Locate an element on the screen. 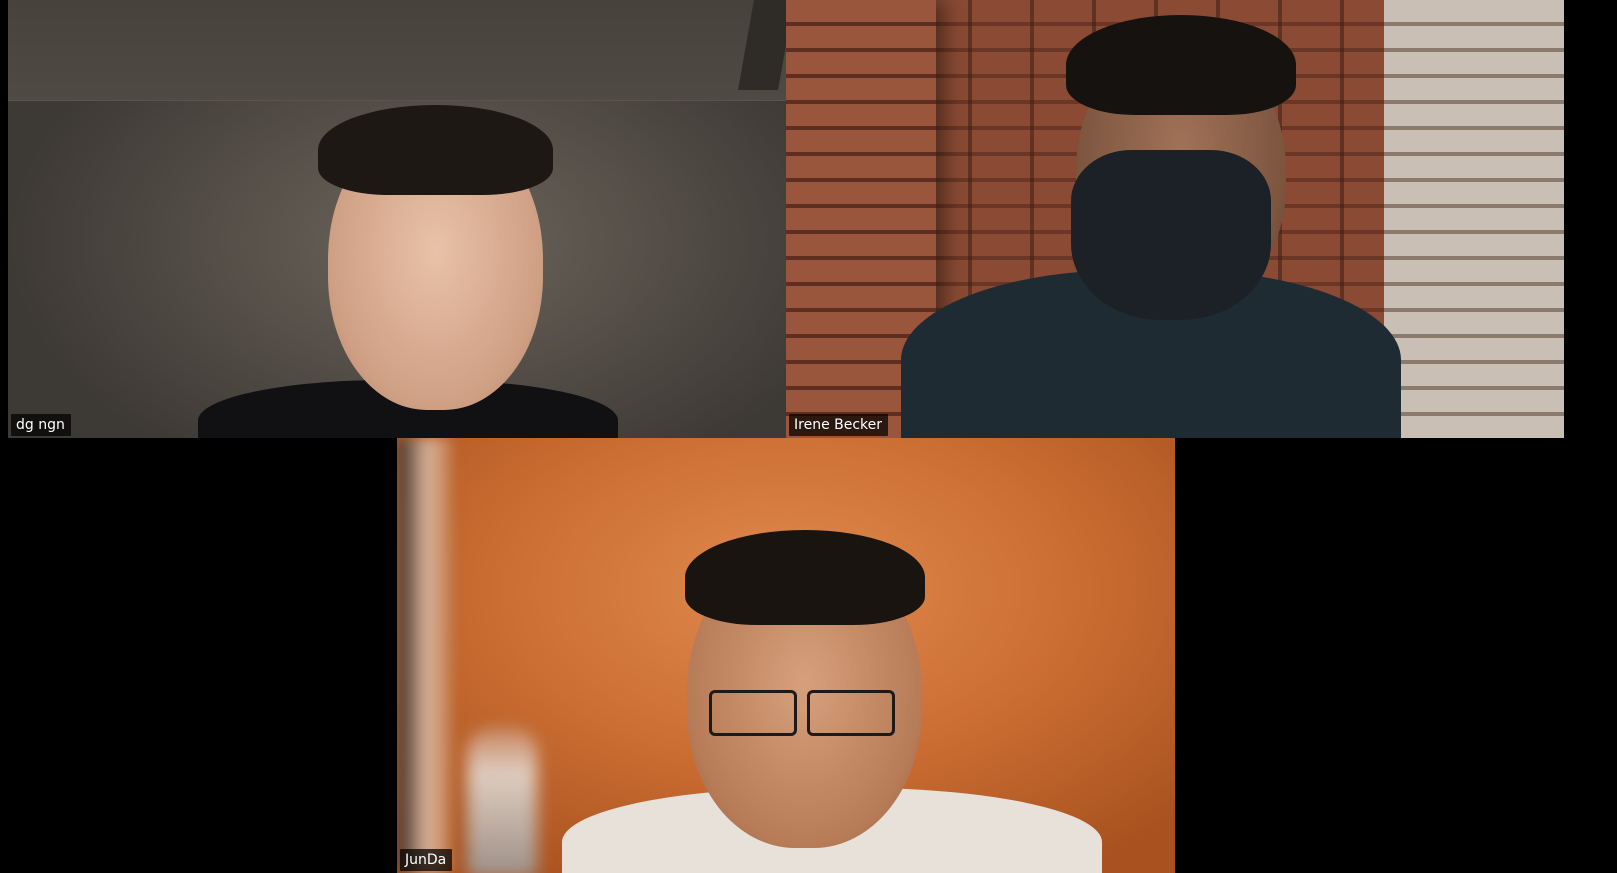 Image resolution: width=1617 pixels, height=873 pixels. participant-name-label-3: JunDa is located at coordinates (426, 860).